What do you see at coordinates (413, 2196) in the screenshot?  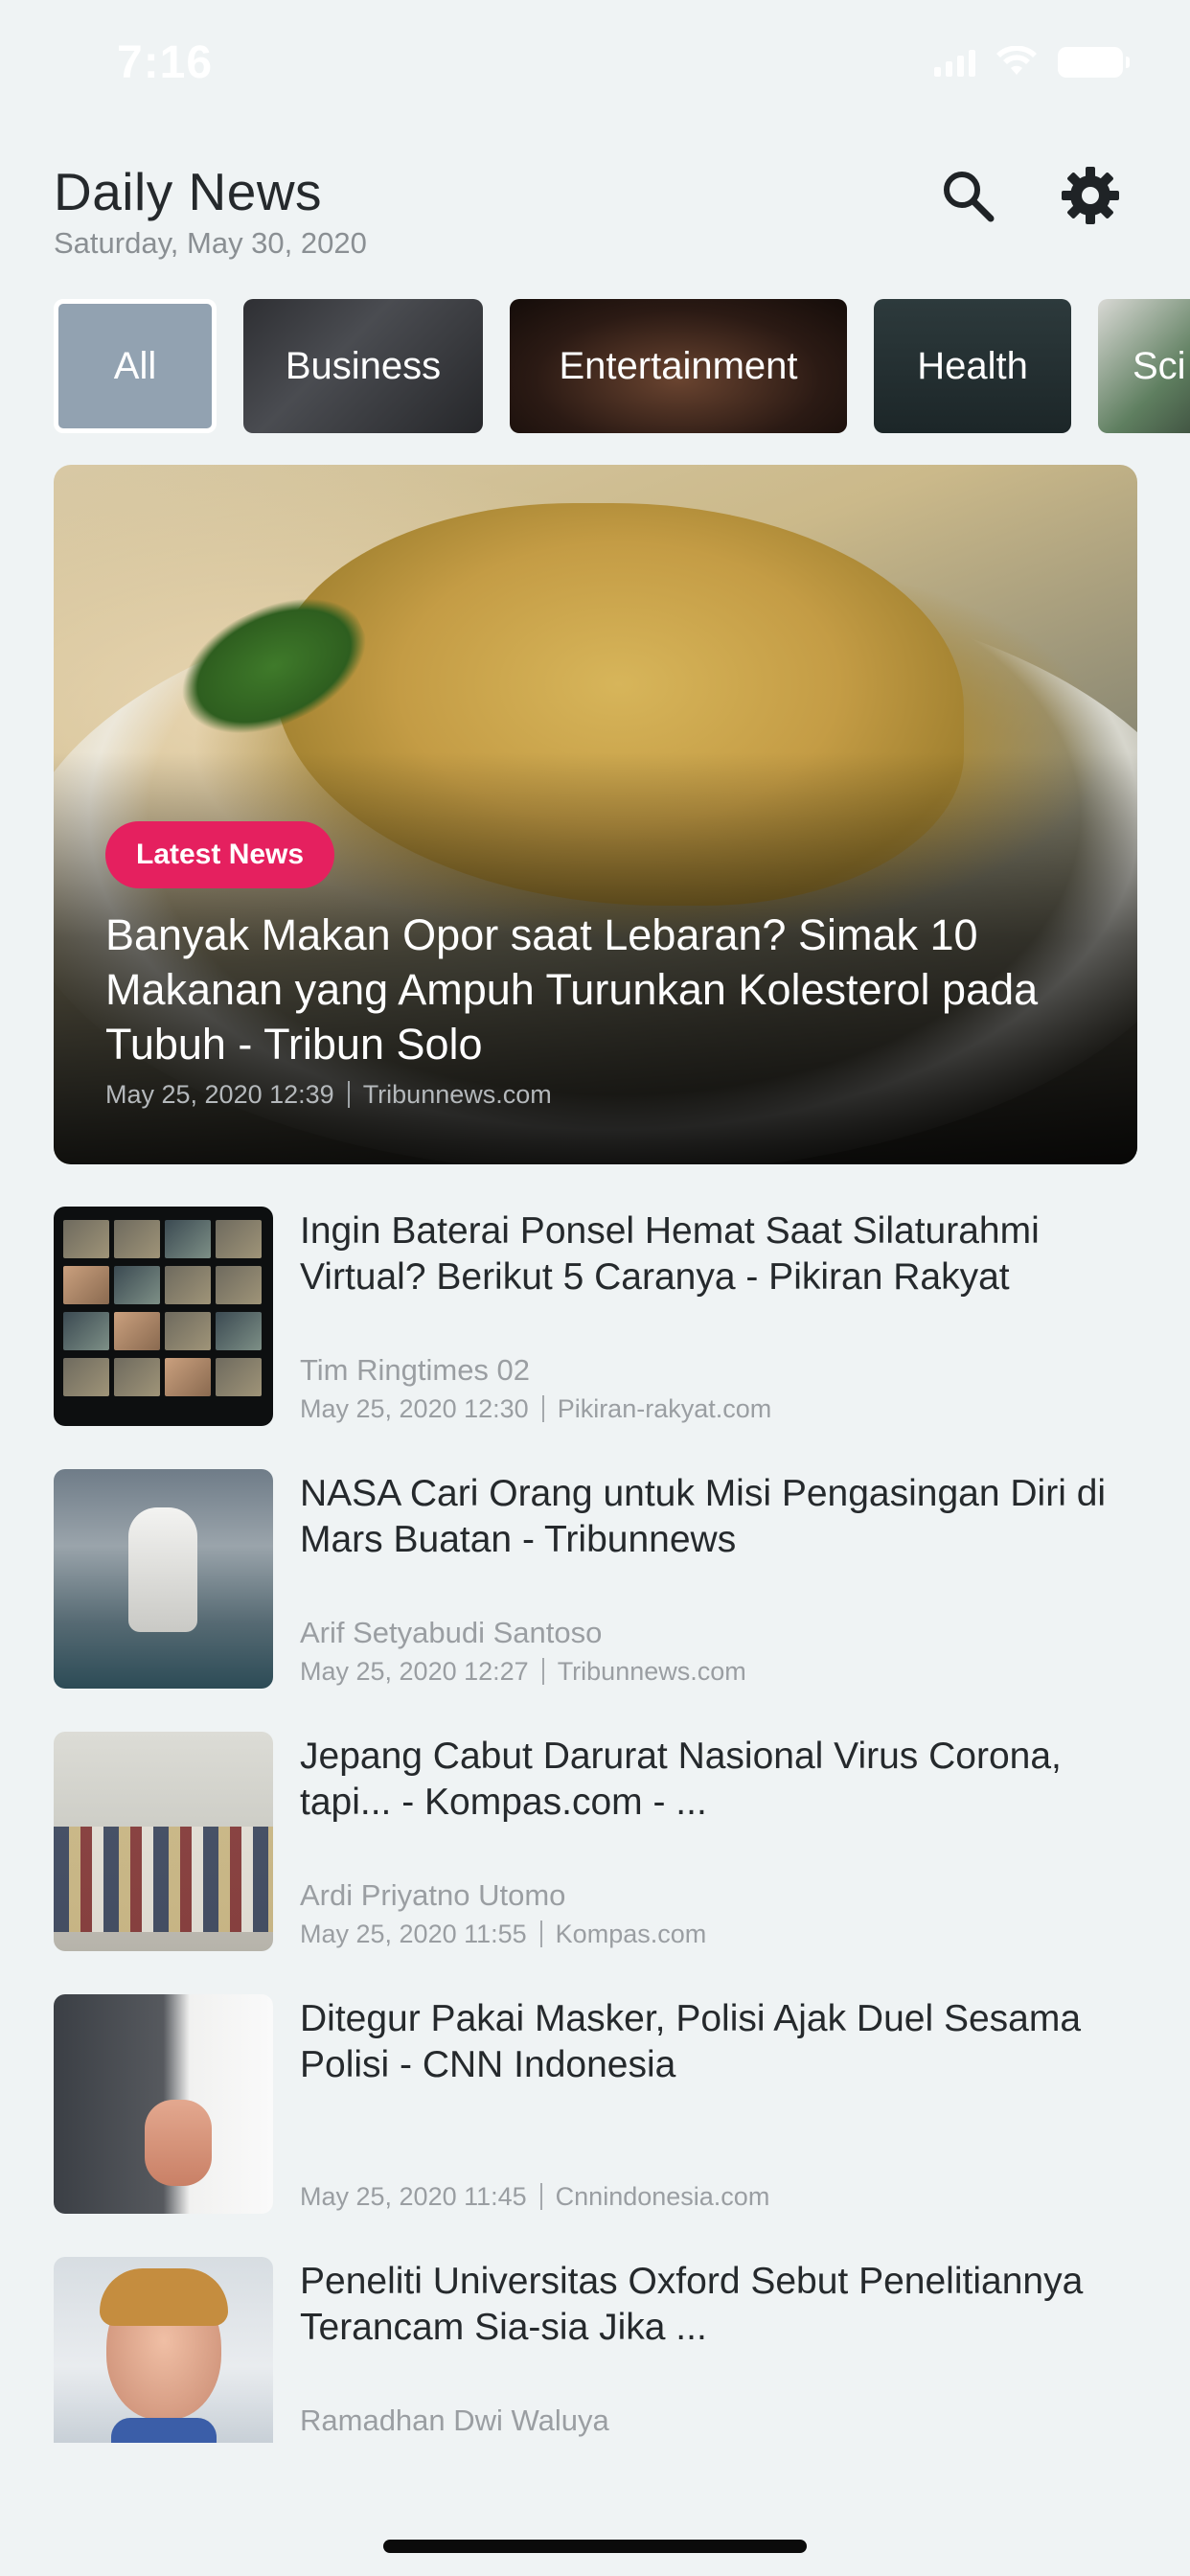 I see `article-datetime: May 25, 2020 11:45` at bounding box center [413, 2196].